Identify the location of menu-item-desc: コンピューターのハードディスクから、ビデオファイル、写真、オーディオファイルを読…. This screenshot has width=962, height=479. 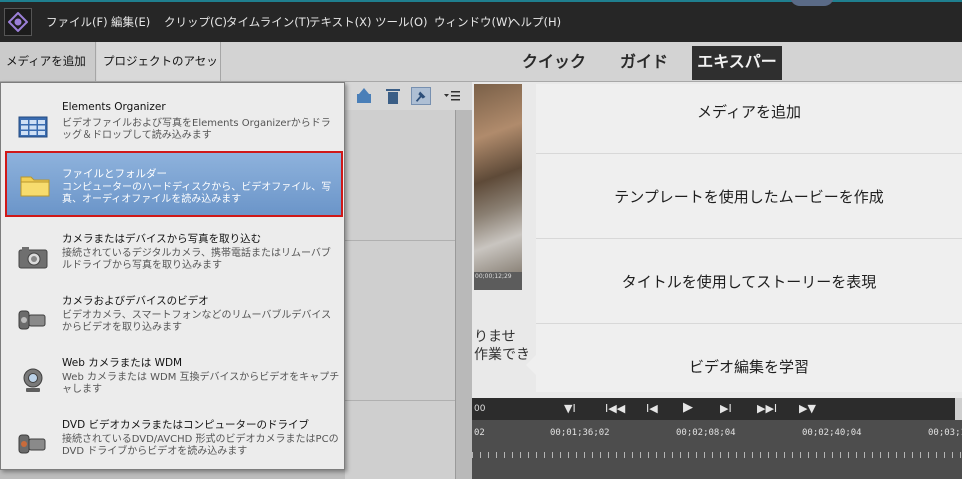
(197, 193).